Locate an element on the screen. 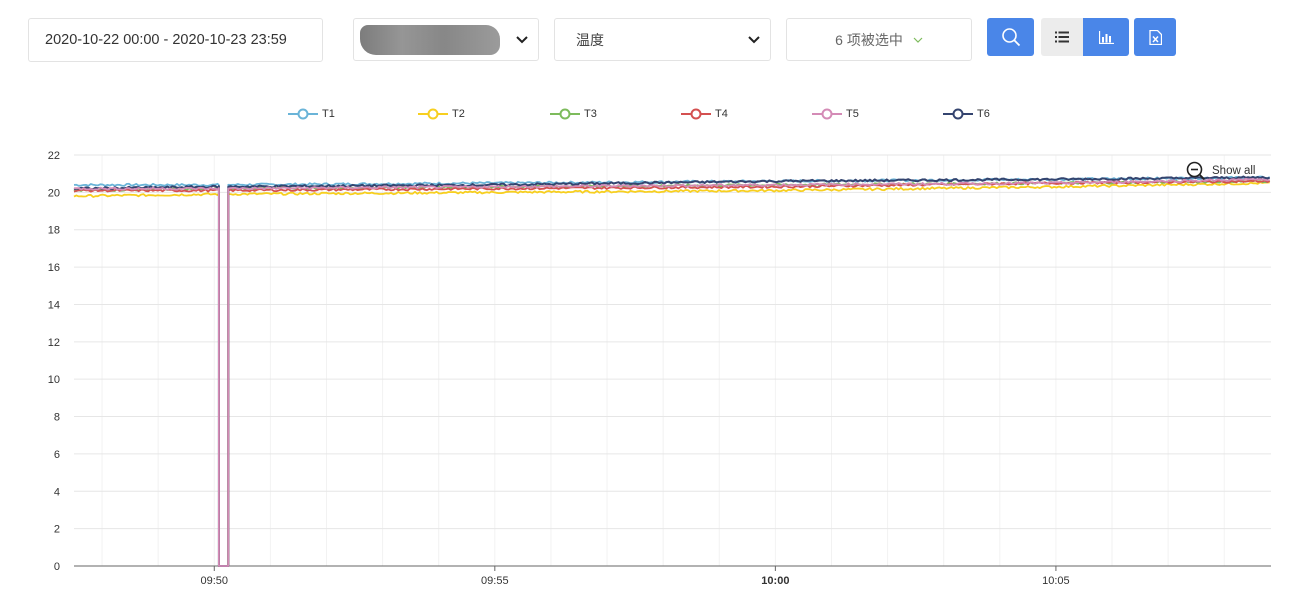 The height and width of the screenshot is (599, 1293). list-view-button is located at coordinates (1062, 37).